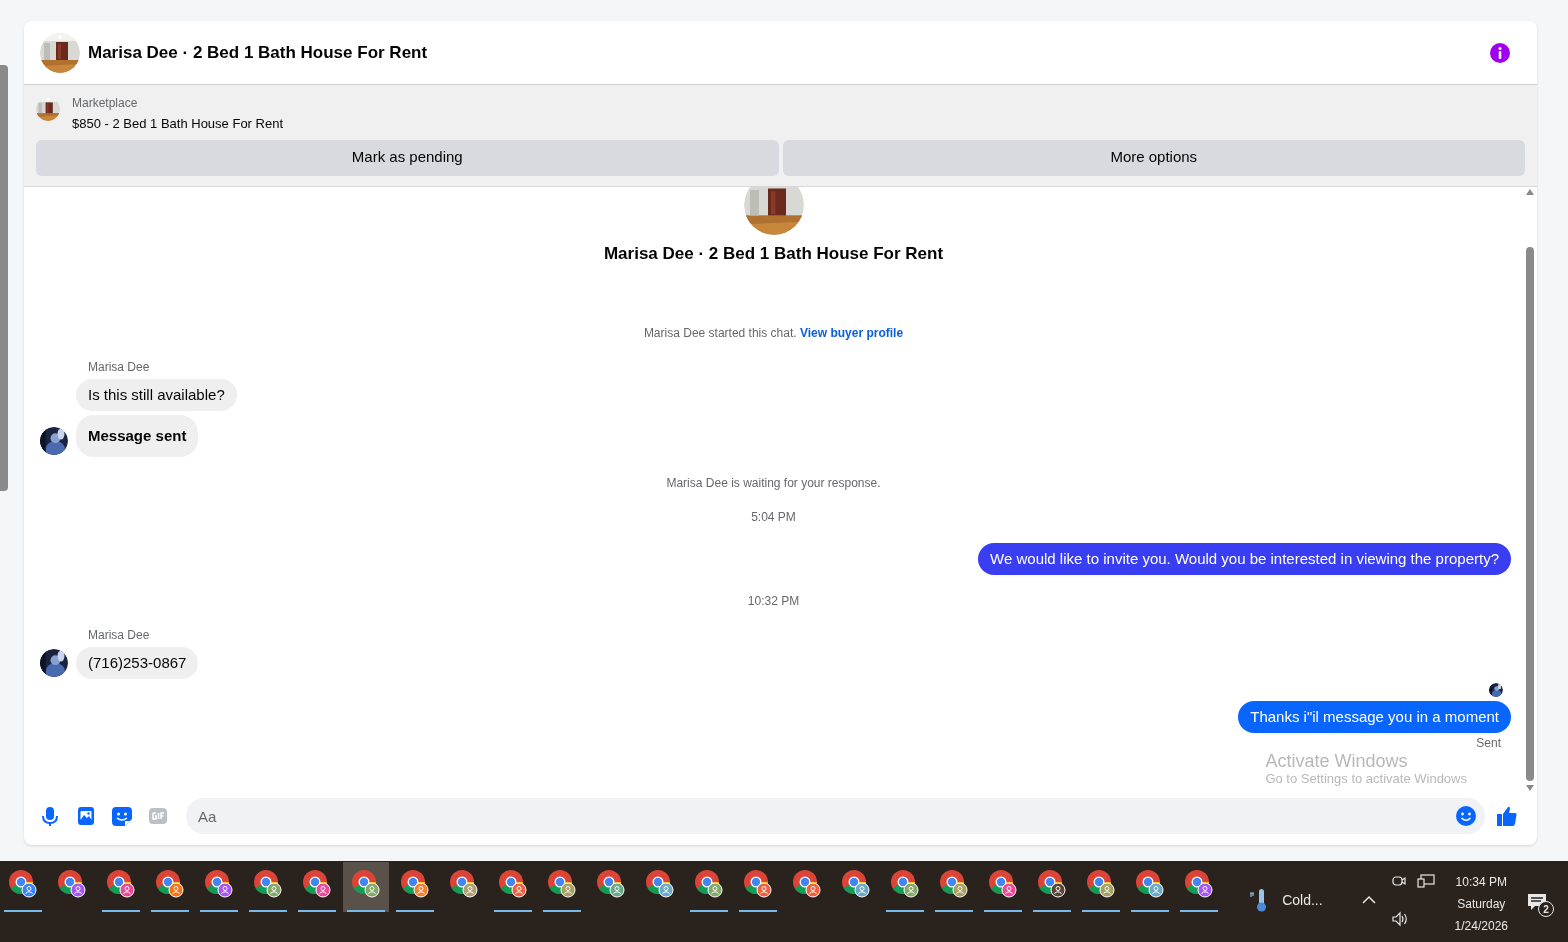  What do you see at coordinates (1398, 881) in the screenshot?
I see `camera-icon` at bounding box center [1398, 881].